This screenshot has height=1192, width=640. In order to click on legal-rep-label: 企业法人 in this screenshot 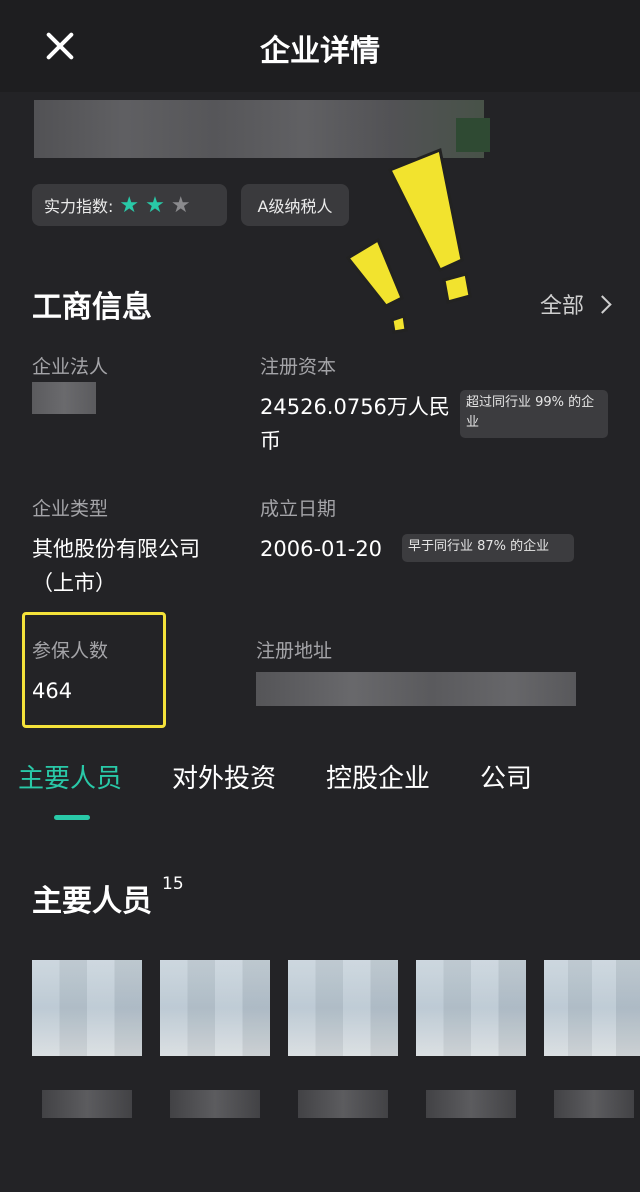, I will do `click(70, 367)`.